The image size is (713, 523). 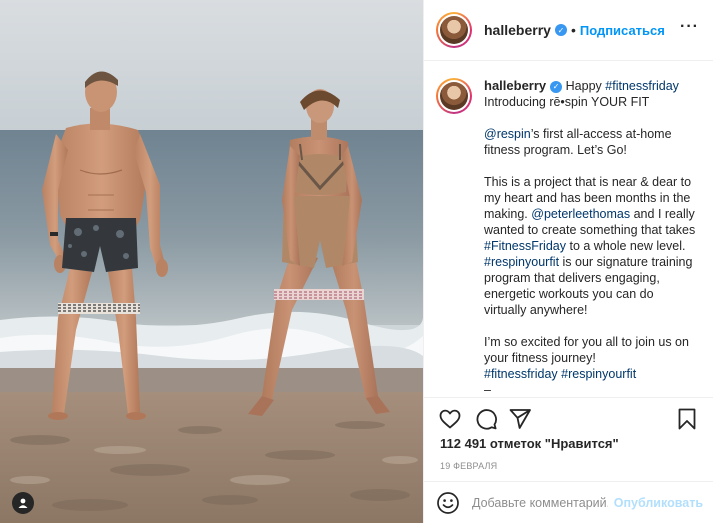 I want to click on caption-text-segment: to a whole new level., so click(x=627, y=246).